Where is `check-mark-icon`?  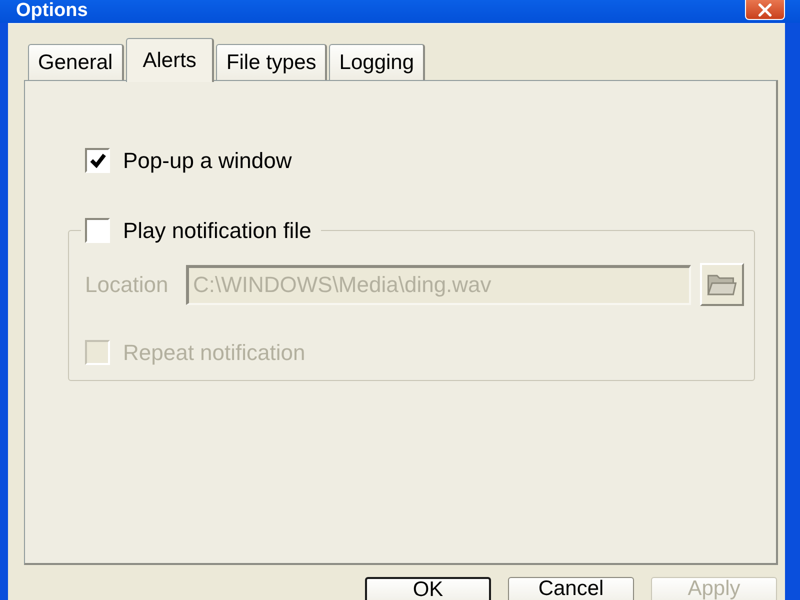 check-mark-icon is located at coordinates (98, 160).